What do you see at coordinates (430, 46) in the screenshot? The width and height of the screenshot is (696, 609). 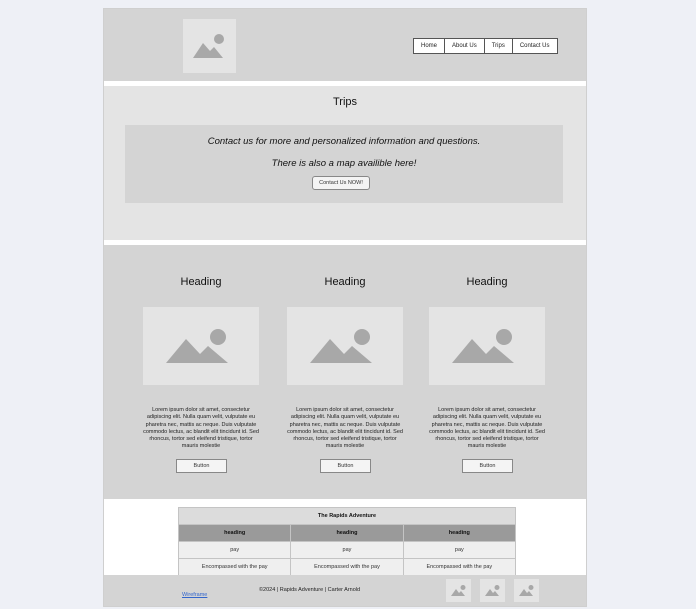 I see `nav-home: Home` at bounding box center [430, 46].